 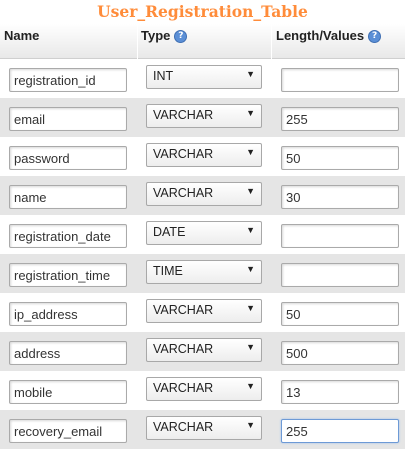 I want to click on header-length-label: Length/Values, so click(x=320, y=35).